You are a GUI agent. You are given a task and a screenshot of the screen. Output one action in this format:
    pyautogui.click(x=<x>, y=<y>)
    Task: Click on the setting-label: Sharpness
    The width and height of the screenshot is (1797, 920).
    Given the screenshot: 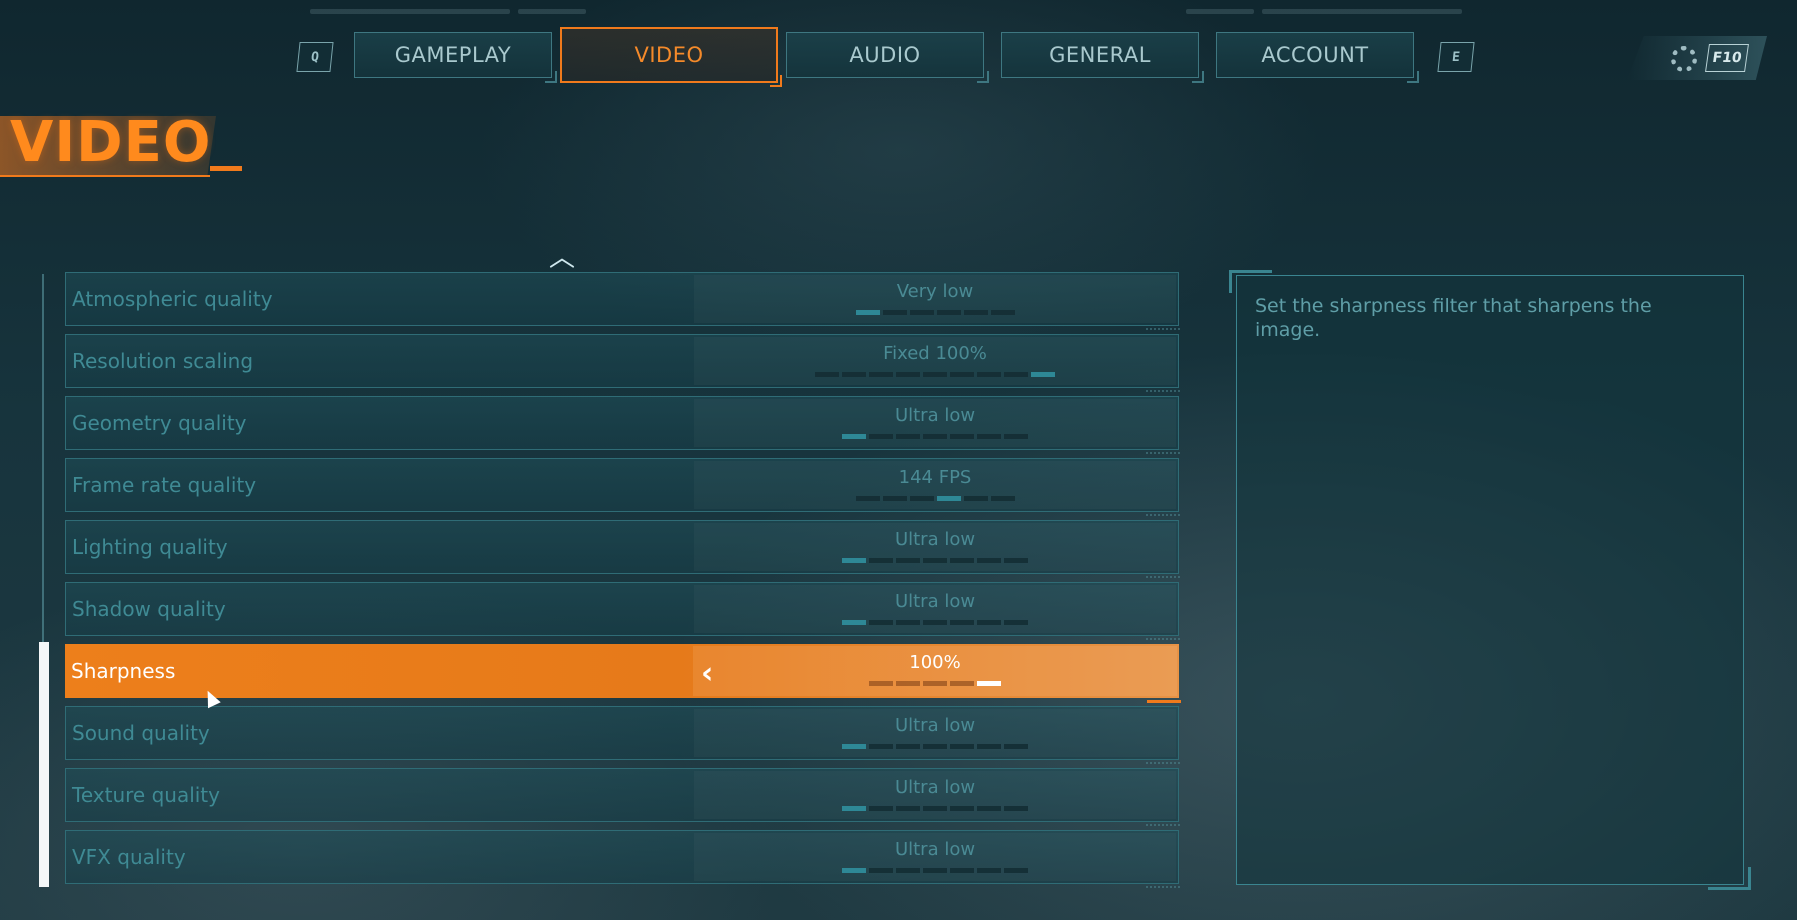 What is the action you would take?
    pyautogui.click(x=123, y=671)
    